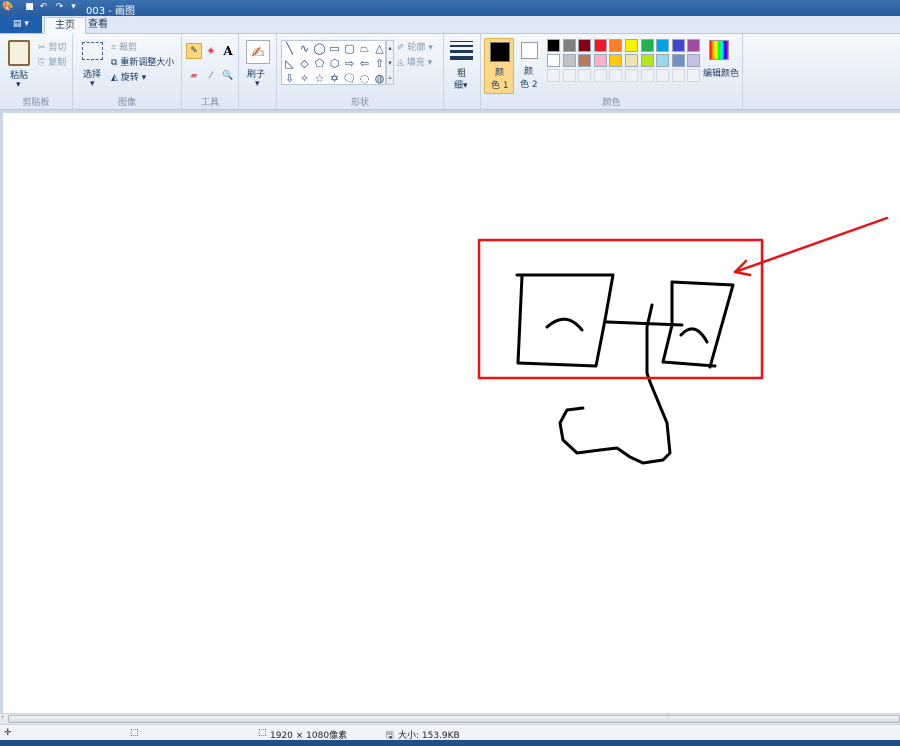  Describe the element at coordinates (390, 62) in the screenshot. I see `shapes-gallery-scroll: ▴ ▾ ⩡` at that location.